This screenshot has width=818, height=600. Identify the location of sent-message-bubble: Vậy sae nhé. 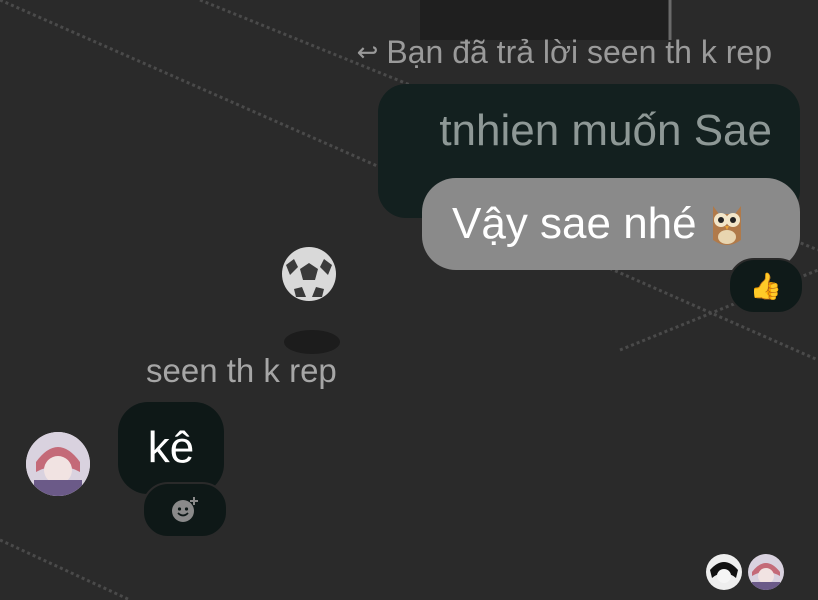
(611, 224).